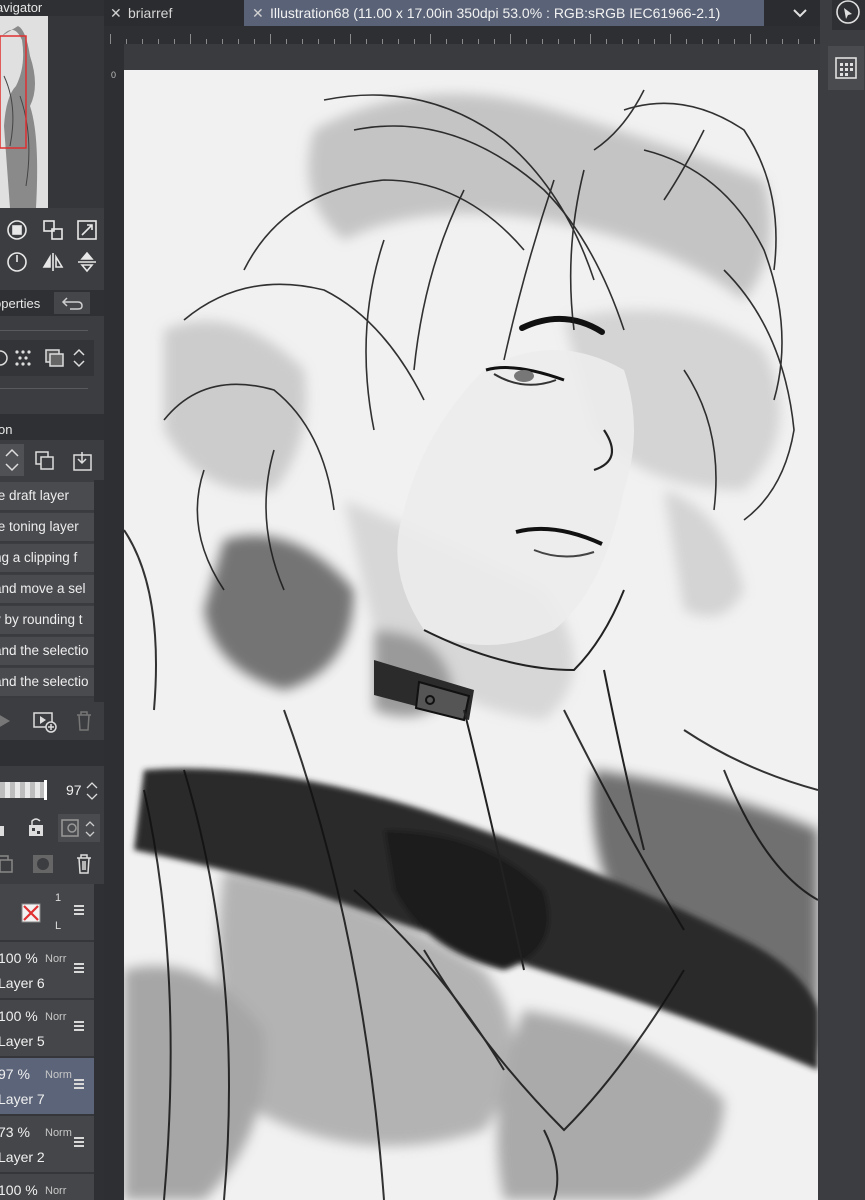  Describe the element at coordinates (74, 790) in the screenshot. I see `opacity-value: 97` at that location.